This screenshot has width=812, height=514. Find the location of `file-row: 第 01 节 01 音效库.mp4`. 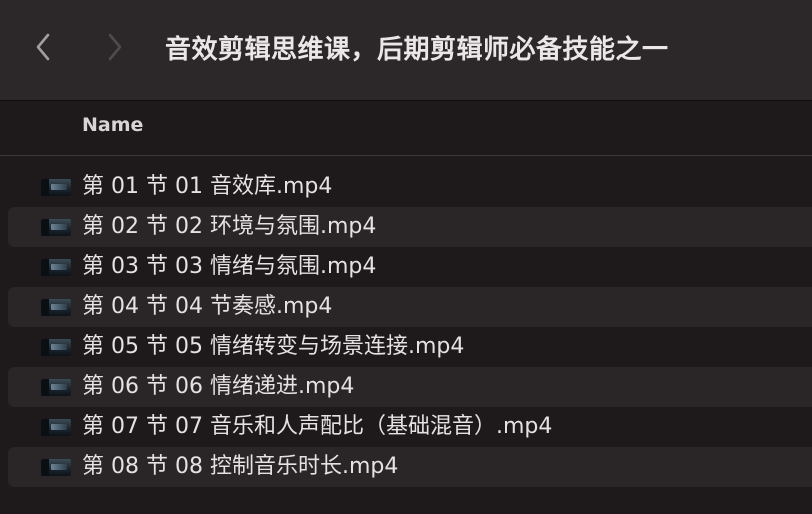

file-row: 第 01 节 01 音效库.mp4 is located at coordinates (410, 187).